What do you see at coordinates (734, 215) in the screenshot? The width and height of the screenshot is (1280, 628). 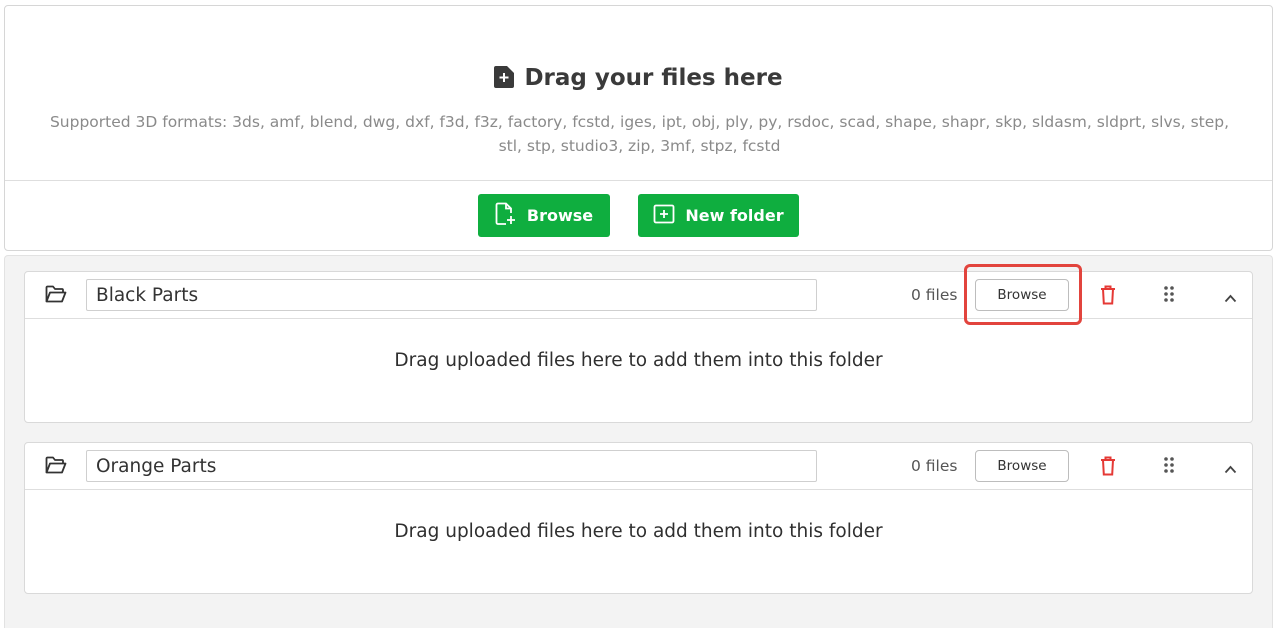 I see `new-folder-label: New folder` at bounding box center [734, 215].